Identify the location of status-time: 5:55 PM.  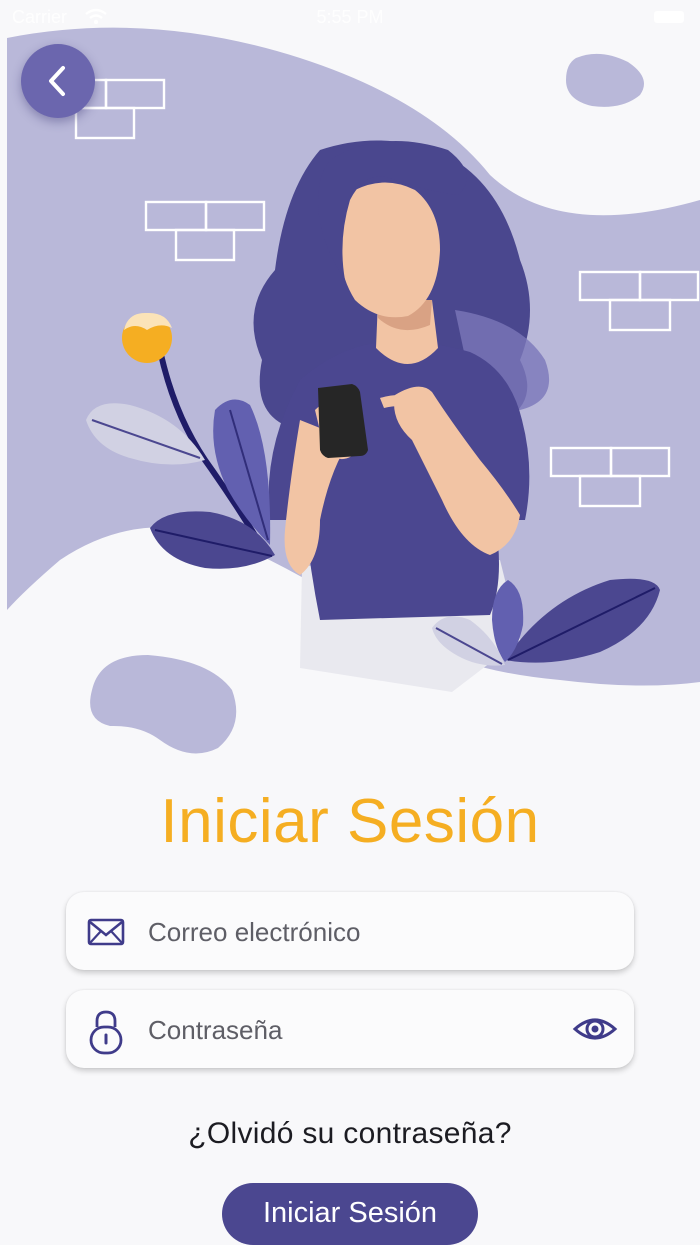
(350, 17).